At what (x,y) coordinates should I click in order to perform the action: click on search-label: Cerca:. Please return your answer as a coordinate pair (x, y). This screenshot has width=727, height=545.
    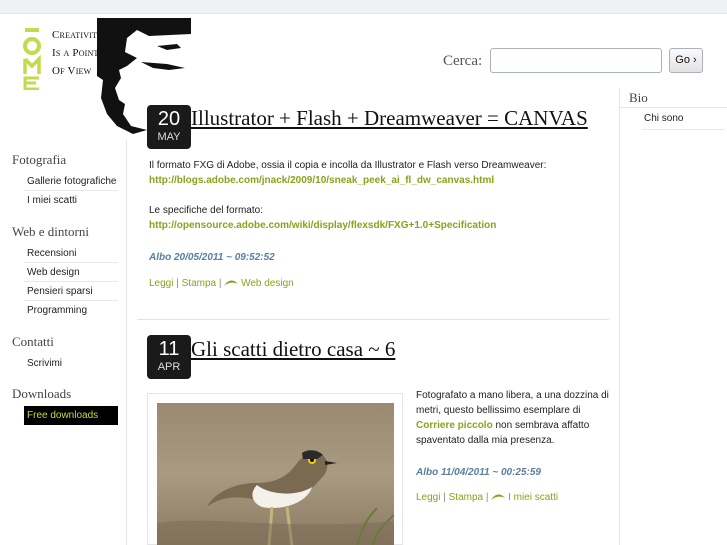
    Looking at the image, I should click on (463, 61).